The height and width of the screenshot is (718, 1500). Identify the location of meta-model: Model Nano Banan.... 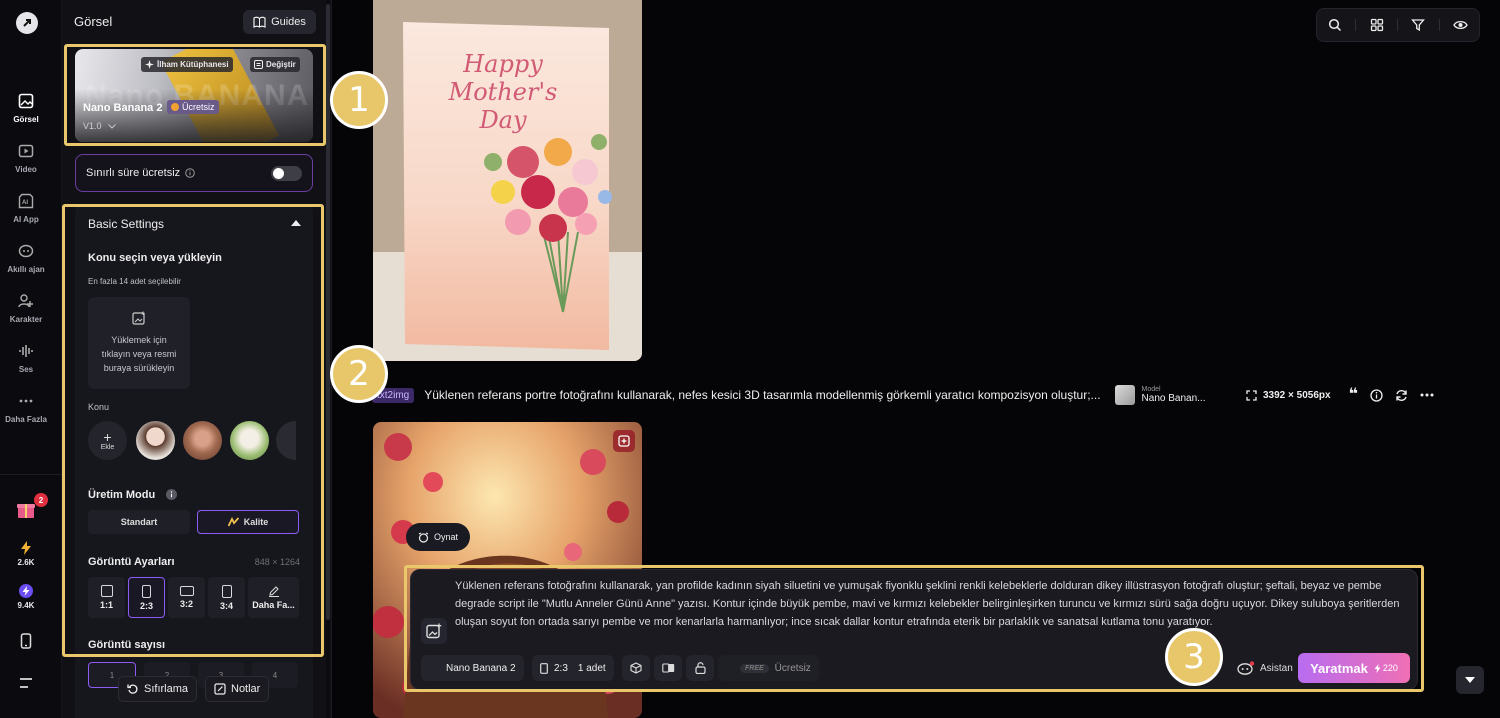
(1159, 395).